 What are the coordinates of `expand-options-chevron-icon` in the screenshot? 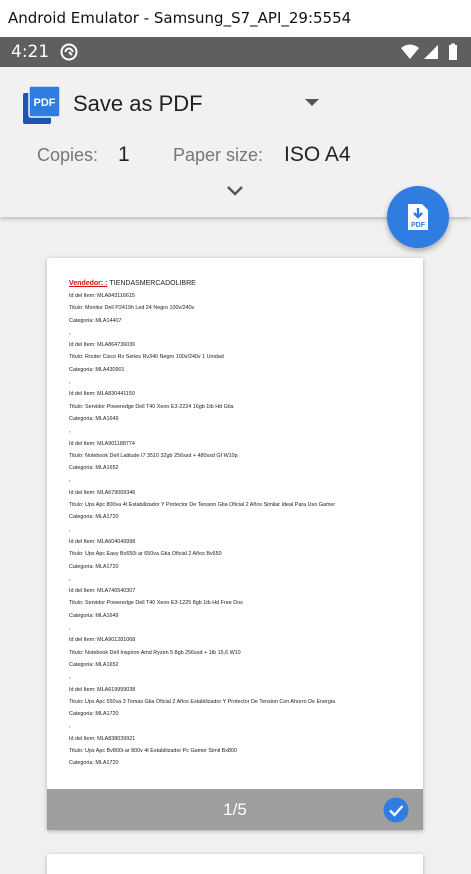 It's located at (235, 191).